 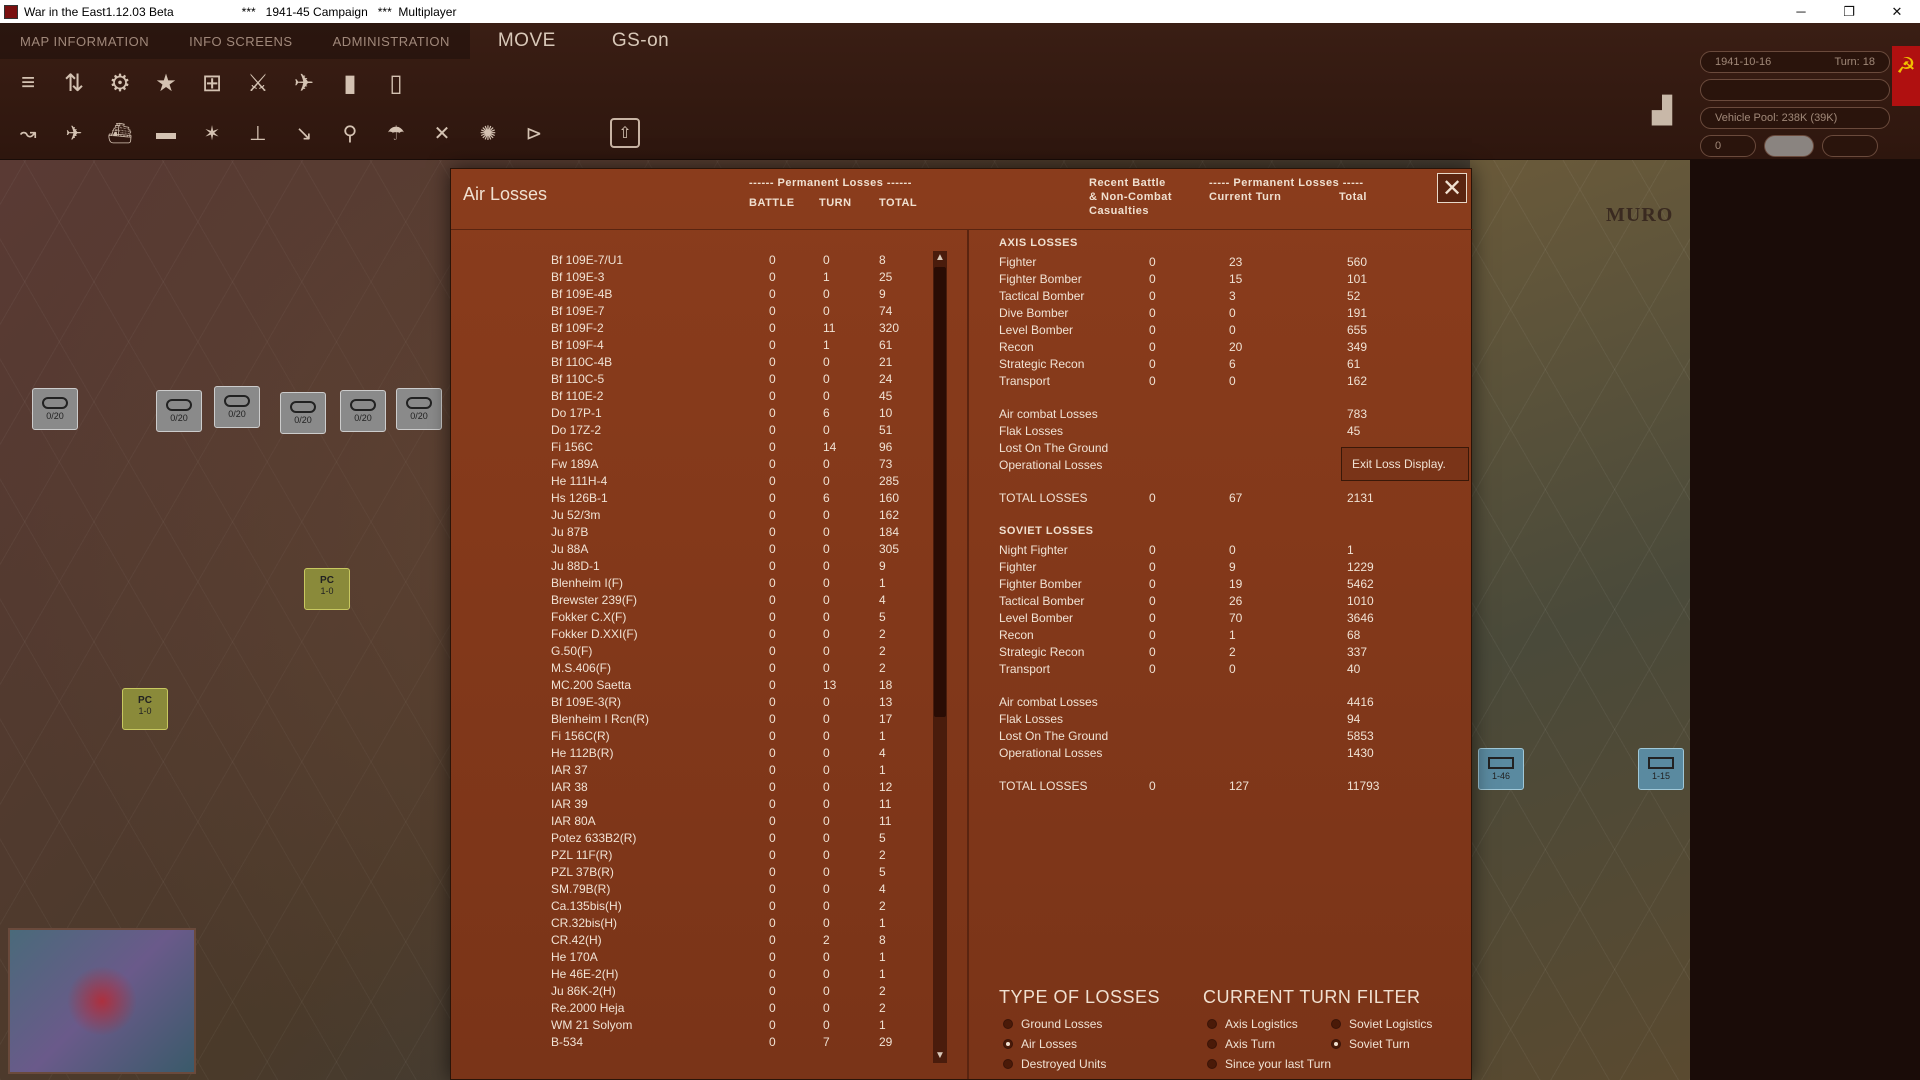 What do you see at coordinates (569, 787) in the screenshot?
I see `aircraft-name: IAR 38` at bounding box center [569, 787].